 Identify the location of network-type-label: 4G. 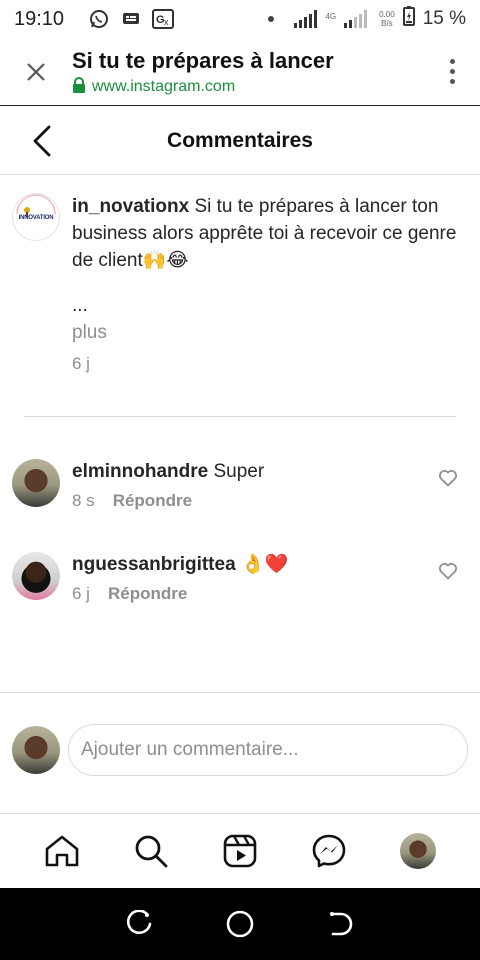
(331, 16).